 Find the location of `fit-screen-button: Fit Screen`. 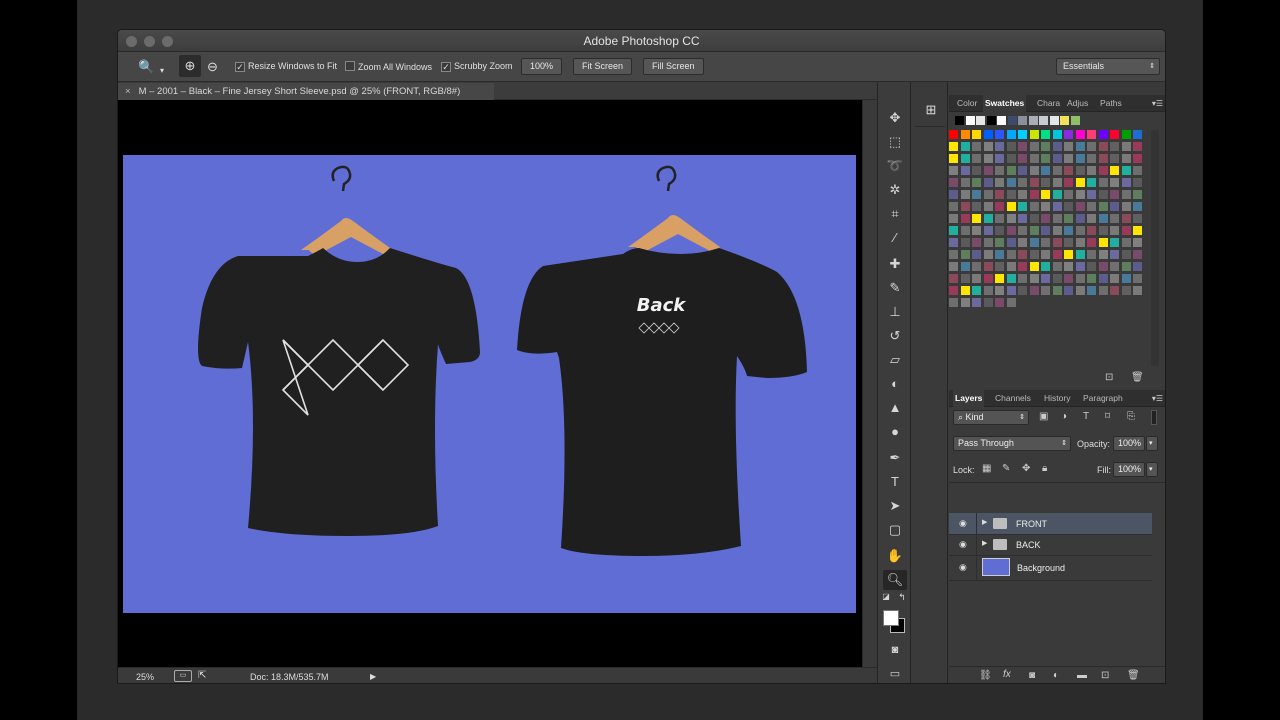

fit-screen-button: Fit Screen is located at coordinates (603, 66).